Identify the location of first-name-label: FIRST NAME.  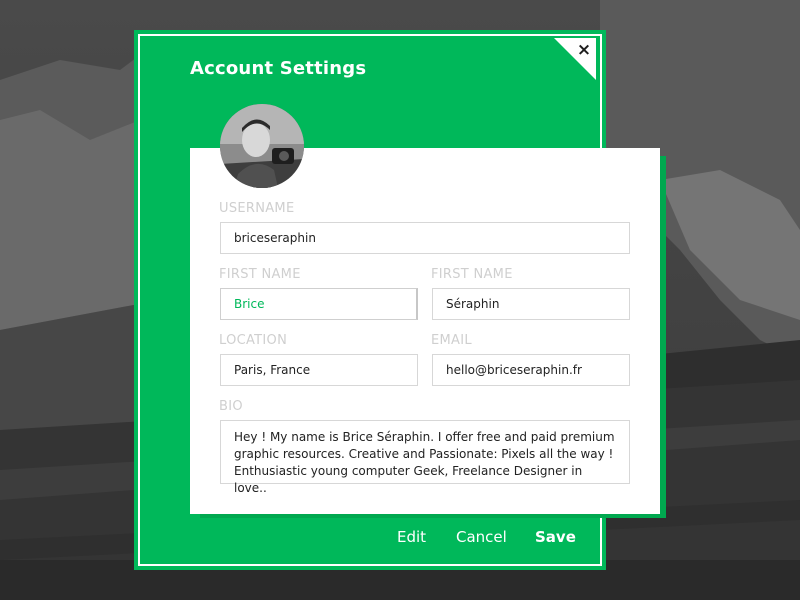
(260, 274).